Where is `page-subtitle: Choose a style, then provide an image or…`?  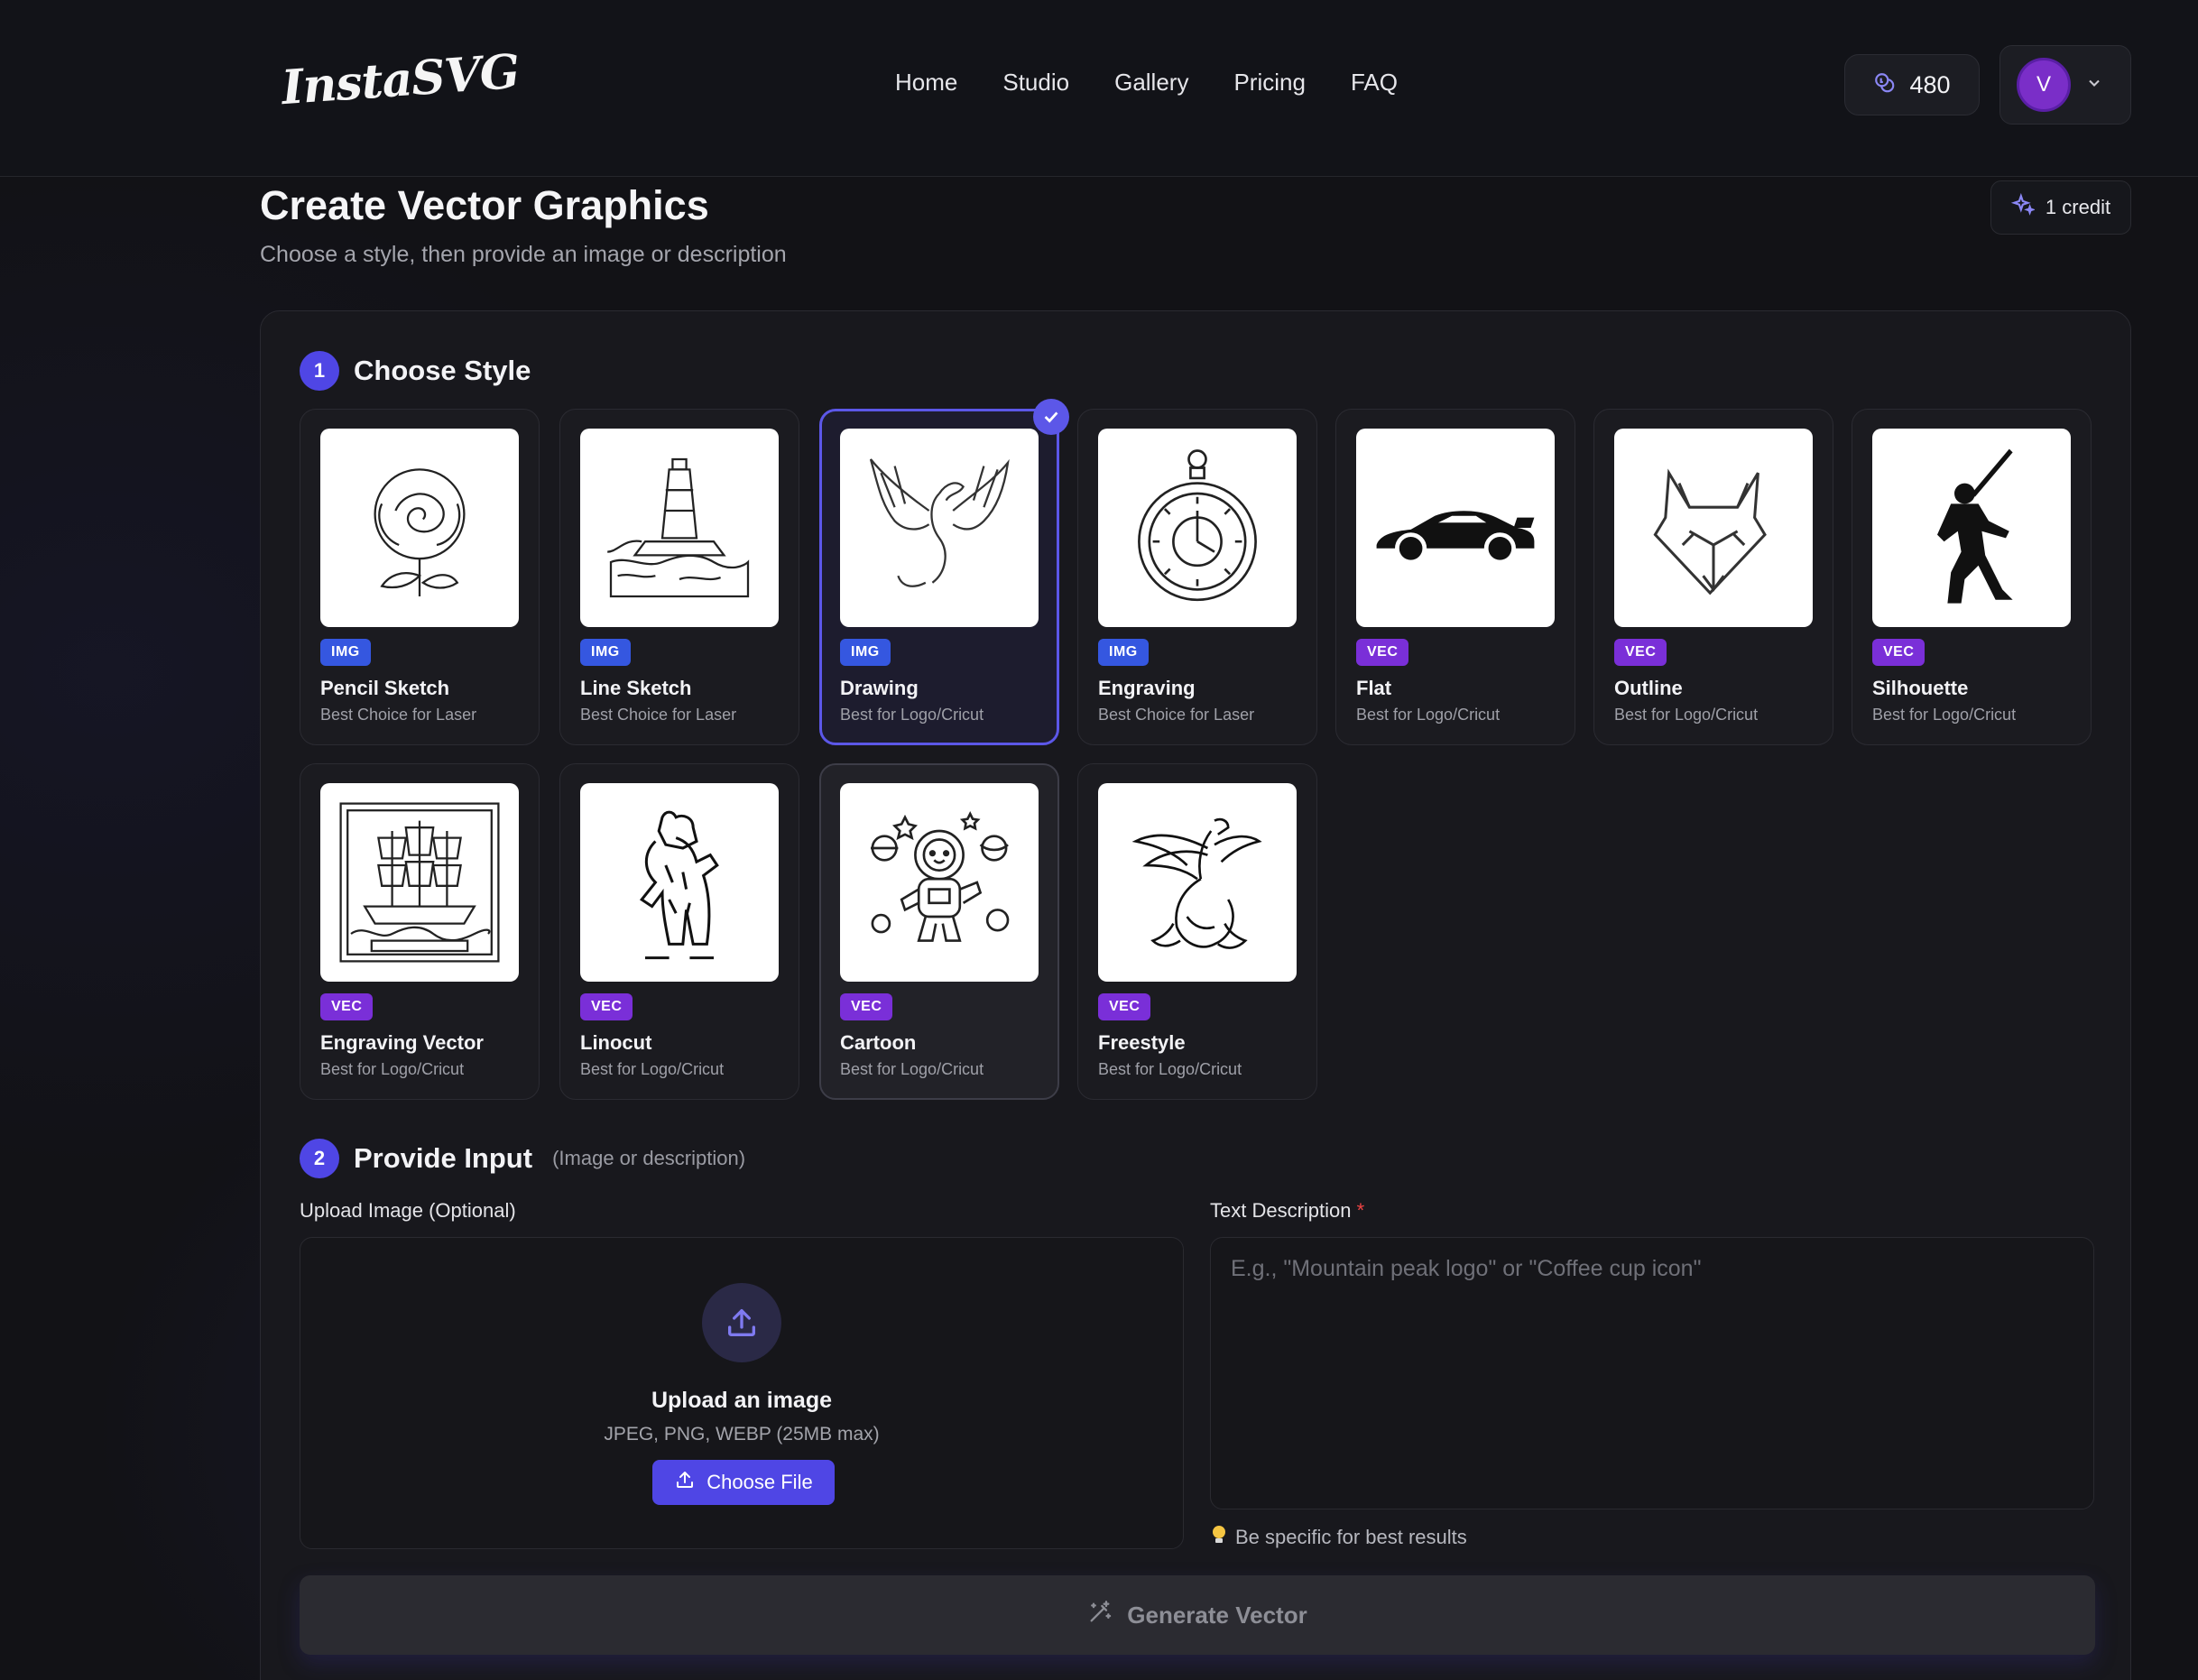 page-subtitle: Choose a style, then provide an image or… is located at coordinates (523, 254).